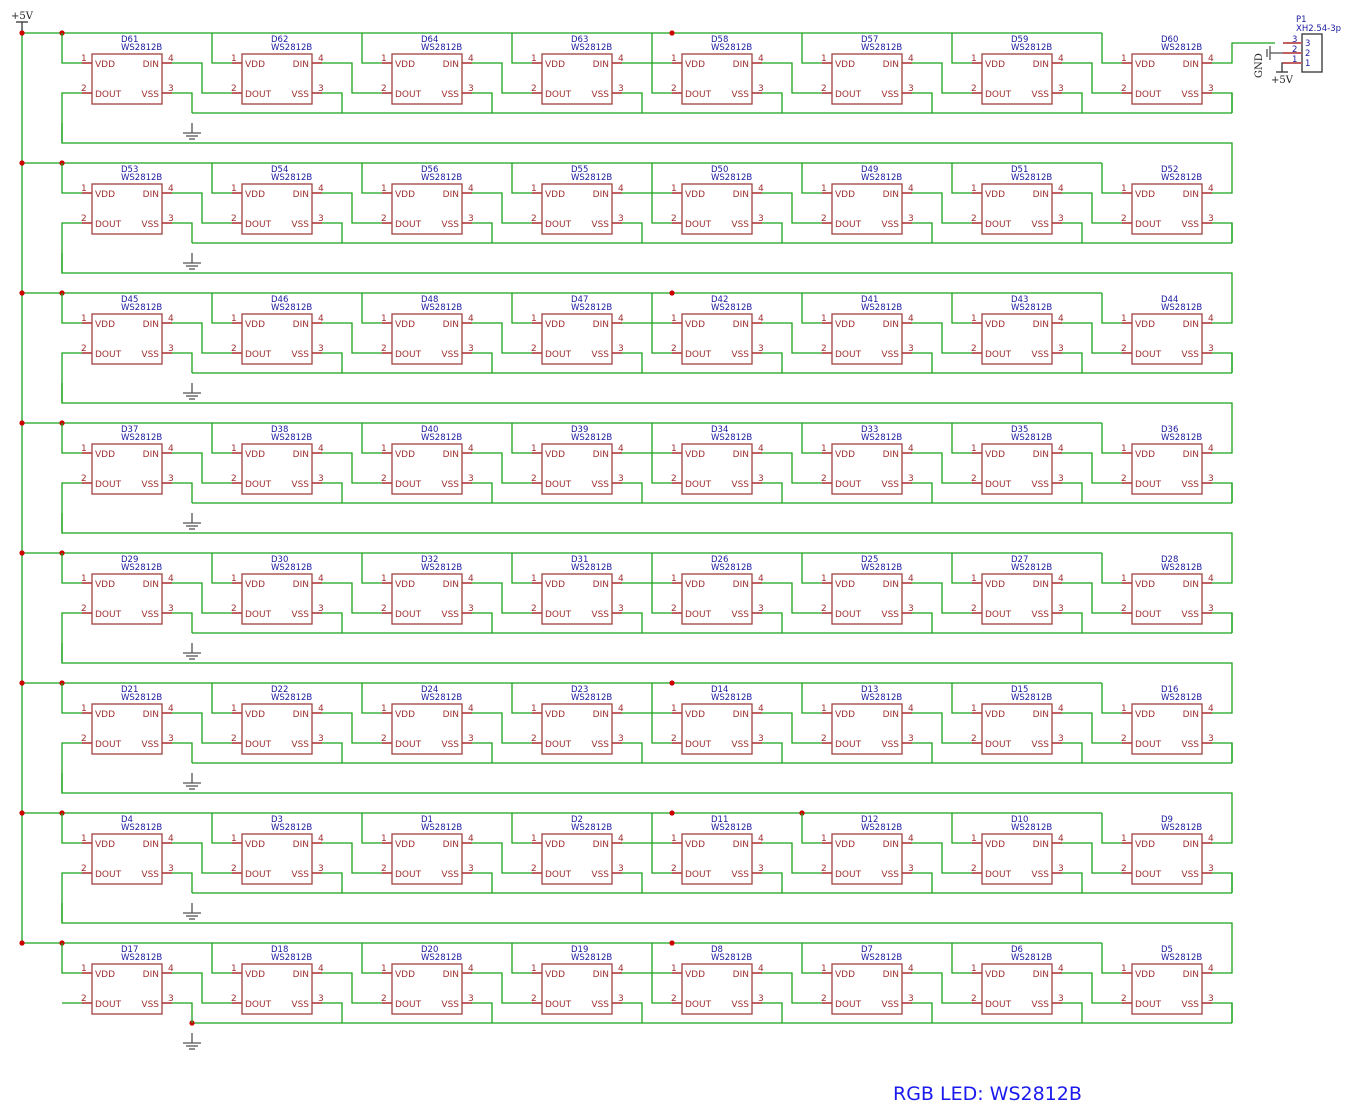 This screenshot has width=1352, height=1116. Describe the element at coordinates (1167, 980) in the screenshot. I see `led-d5: VDDDOUTDINVSS1243D5WS2812B` at that location.